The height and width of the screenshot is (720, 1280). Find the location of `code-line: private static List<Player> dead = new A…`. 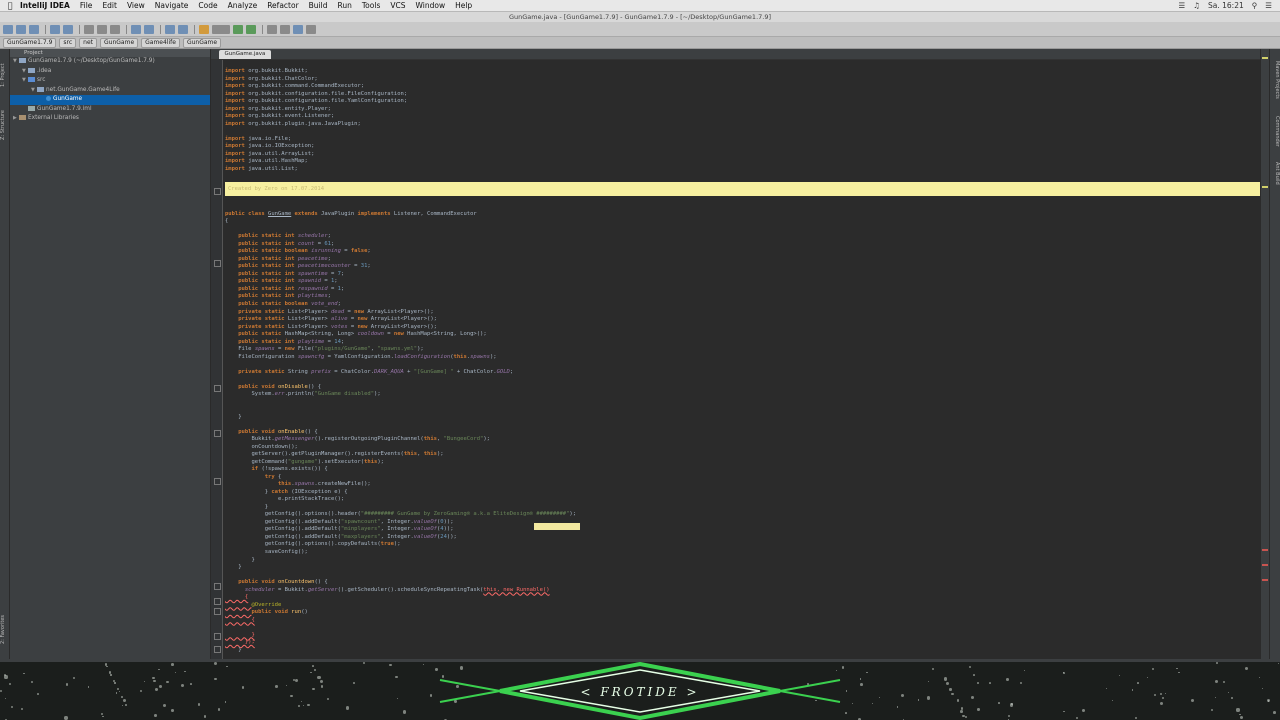

code-line: private static List<Player> dead = new A… is located at coordinates (740, 313).